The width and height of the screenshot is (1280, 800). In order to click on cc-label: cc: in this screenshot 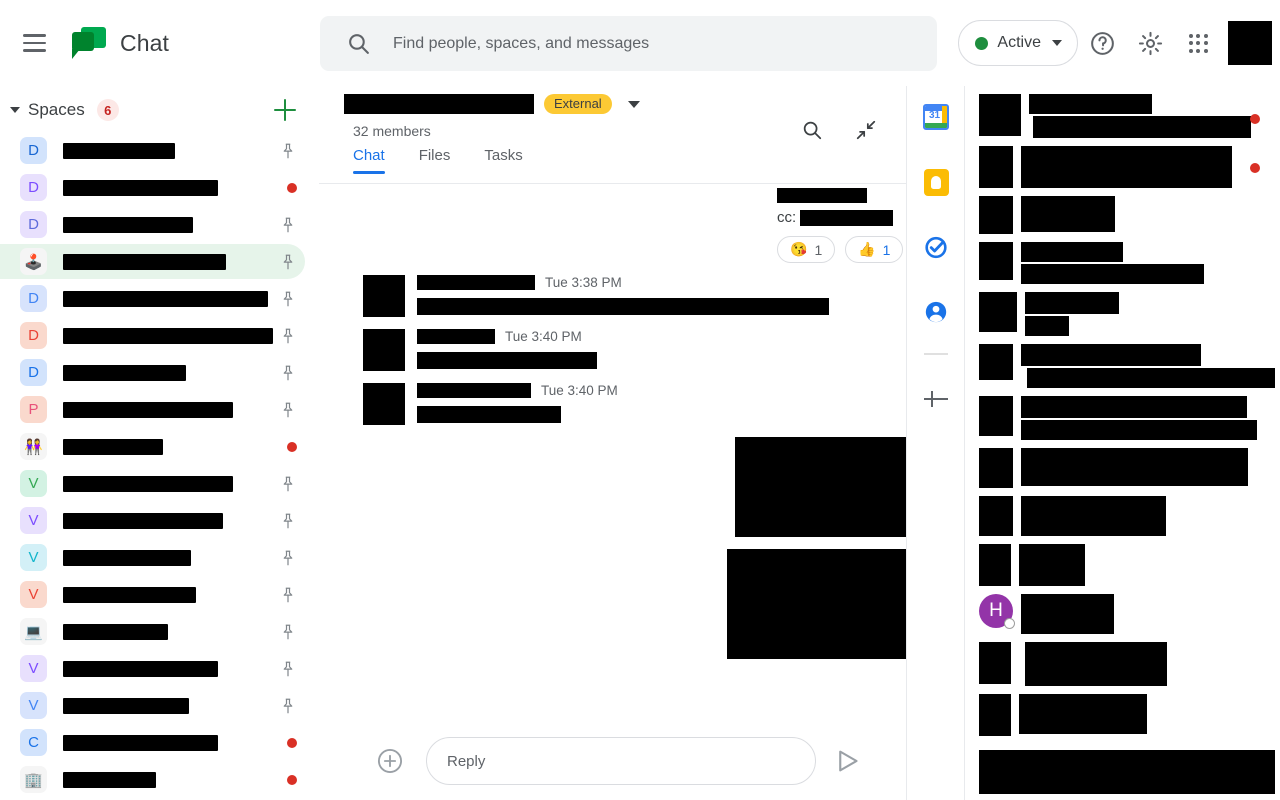, I will do `click(787, 217)`.